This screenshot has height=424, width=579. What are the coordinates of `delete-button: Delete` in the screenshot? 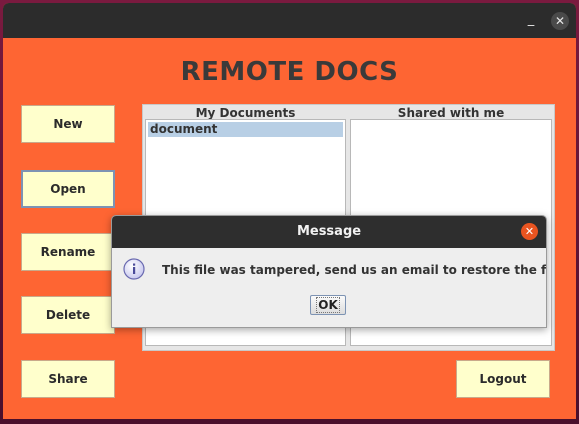 It's located at (68, 315).